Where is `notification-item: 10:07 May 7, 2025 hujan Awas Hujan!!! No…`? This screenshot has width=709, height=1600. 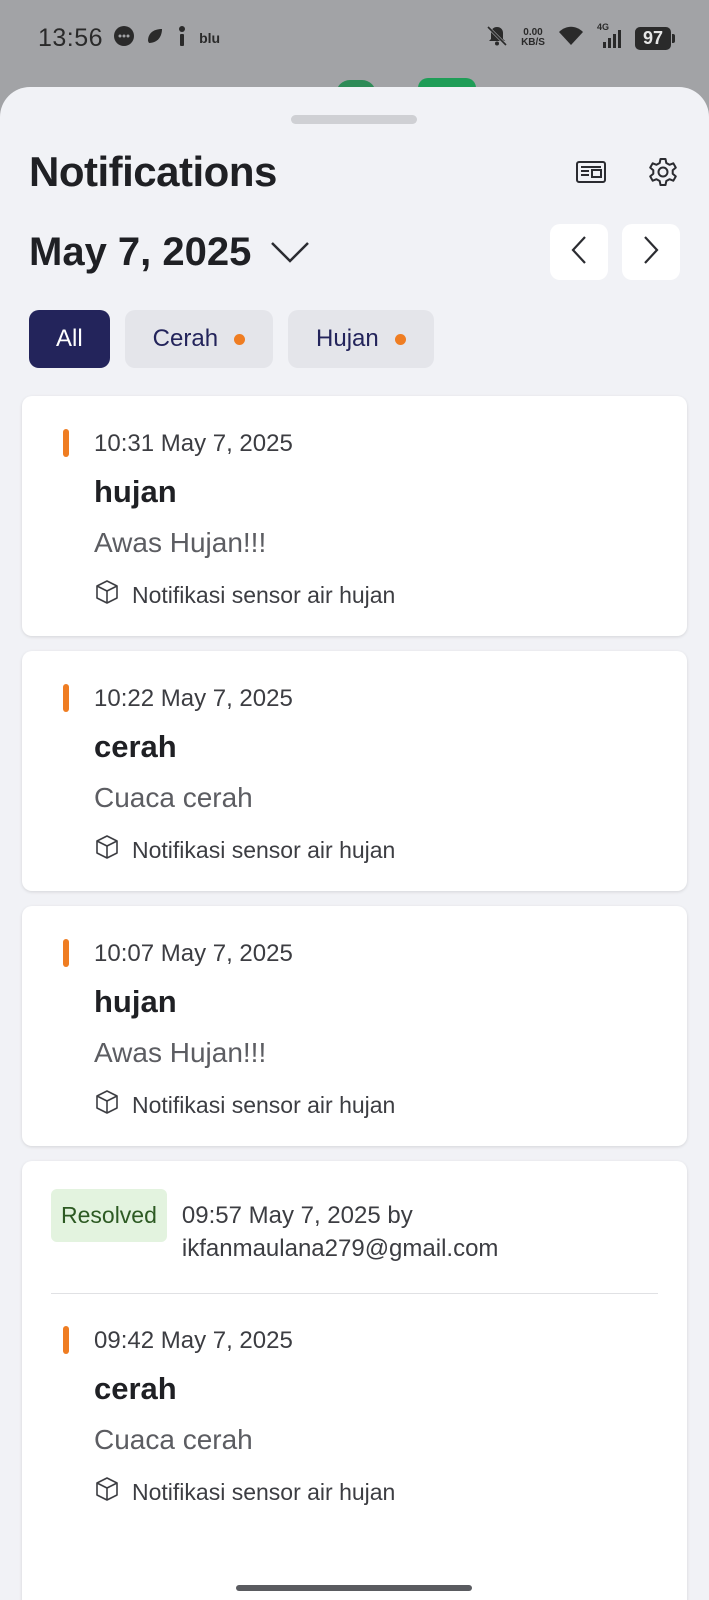
notification-item: 10:07 May 7, 2025 hujan Awas Hujan!!! No… is located at coordinates (354, 1013).